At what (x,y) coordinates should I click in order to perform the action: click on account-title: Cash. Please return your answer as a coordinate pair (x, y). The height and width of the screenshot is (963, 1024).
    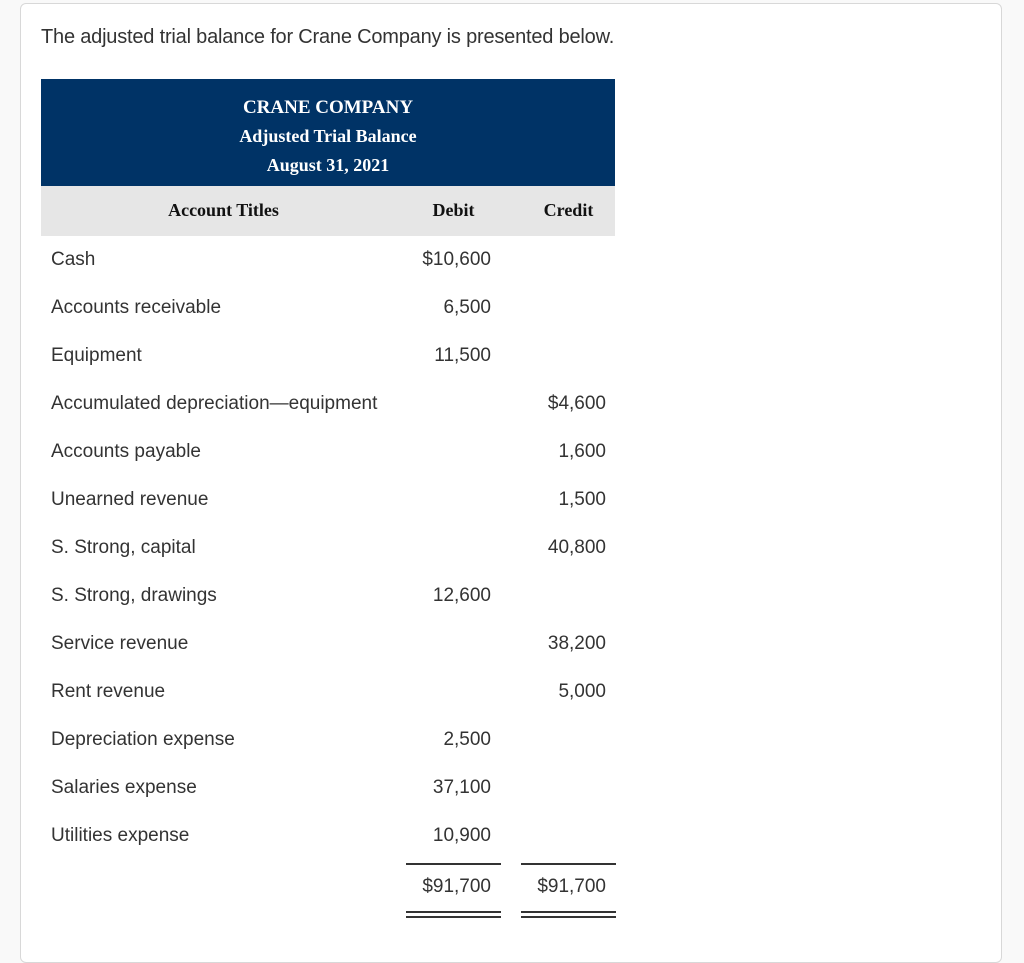
    Looking at the image, I should click on (73, 259).